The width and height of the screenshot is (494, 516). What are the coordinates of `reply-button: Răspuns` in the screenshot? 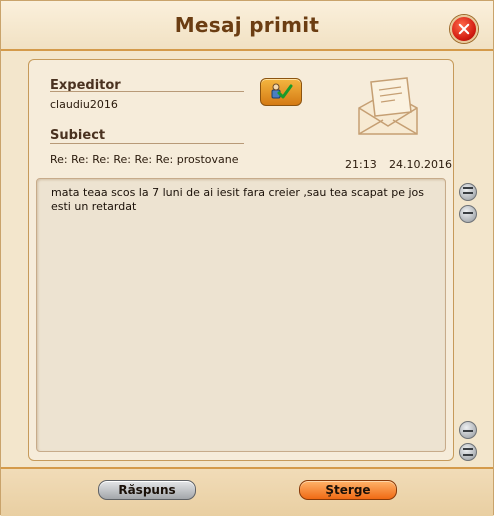 It's located at (147, 490).